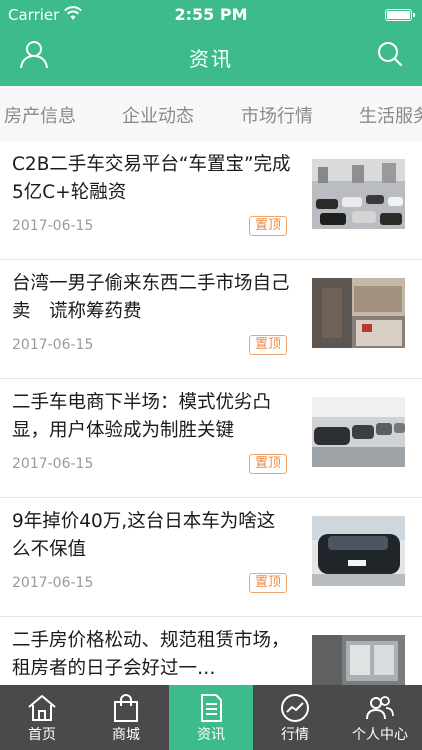 The width and height of the screenshot is (422, 750). I want to click on tab-life-services: 生活服务, so click(390, 115).